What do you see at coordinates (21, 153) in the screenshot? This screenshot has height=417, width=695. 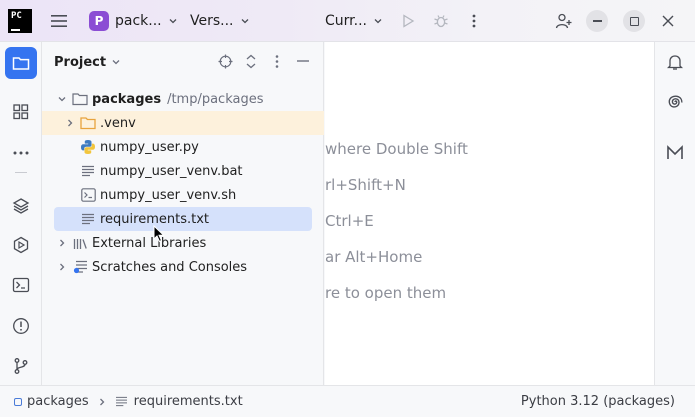 I see `more-tools-button` at bounding box center [21, 153].